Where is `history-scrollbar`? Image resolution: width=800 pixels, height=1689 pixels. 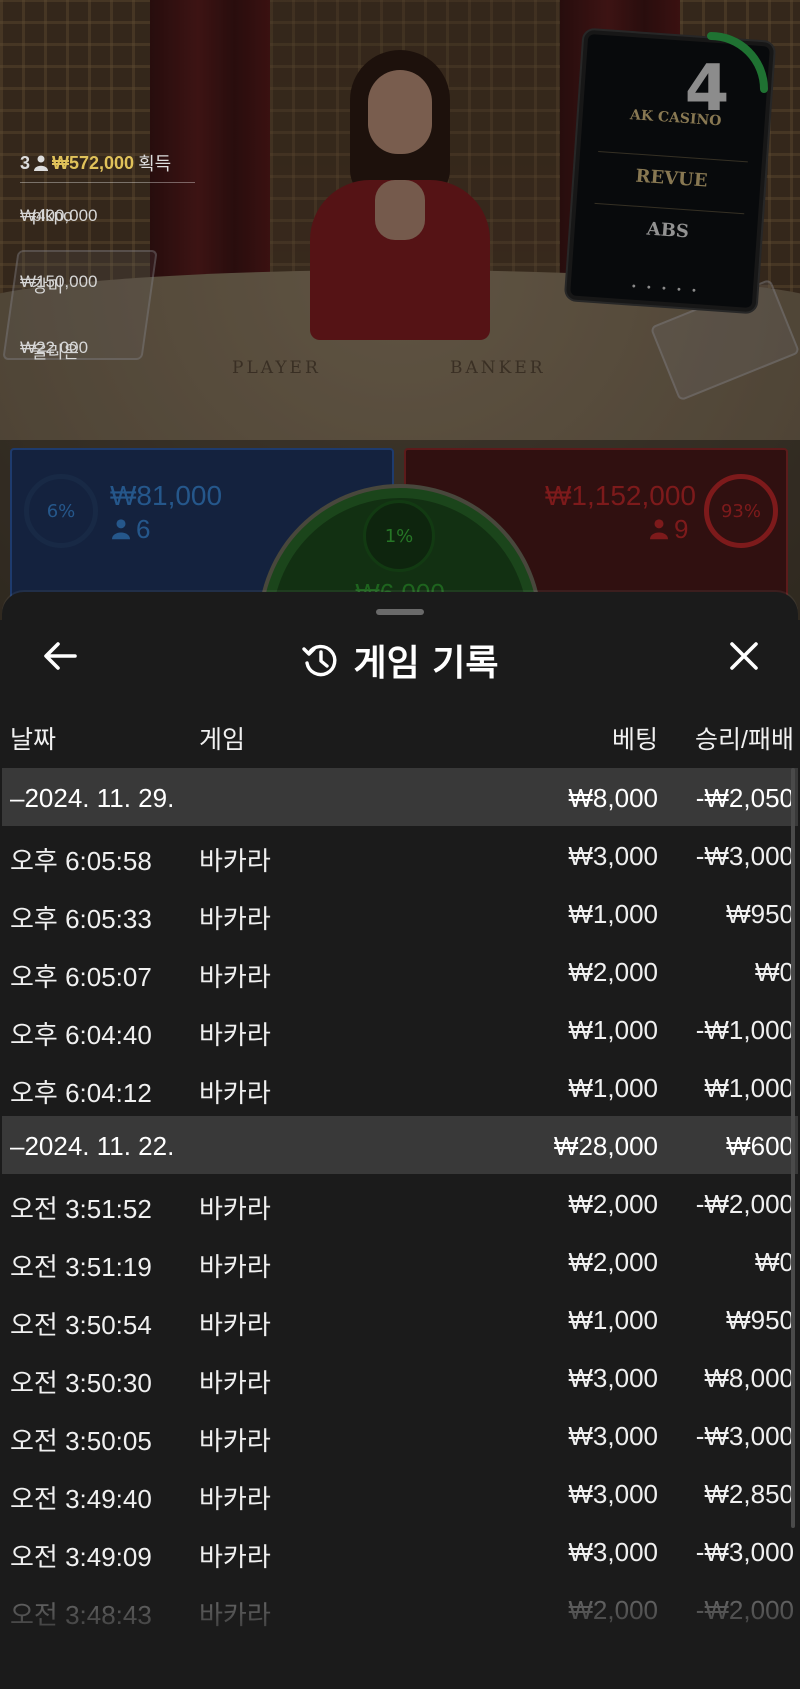 history-scrollbar is located at coordinates (793, 1148).